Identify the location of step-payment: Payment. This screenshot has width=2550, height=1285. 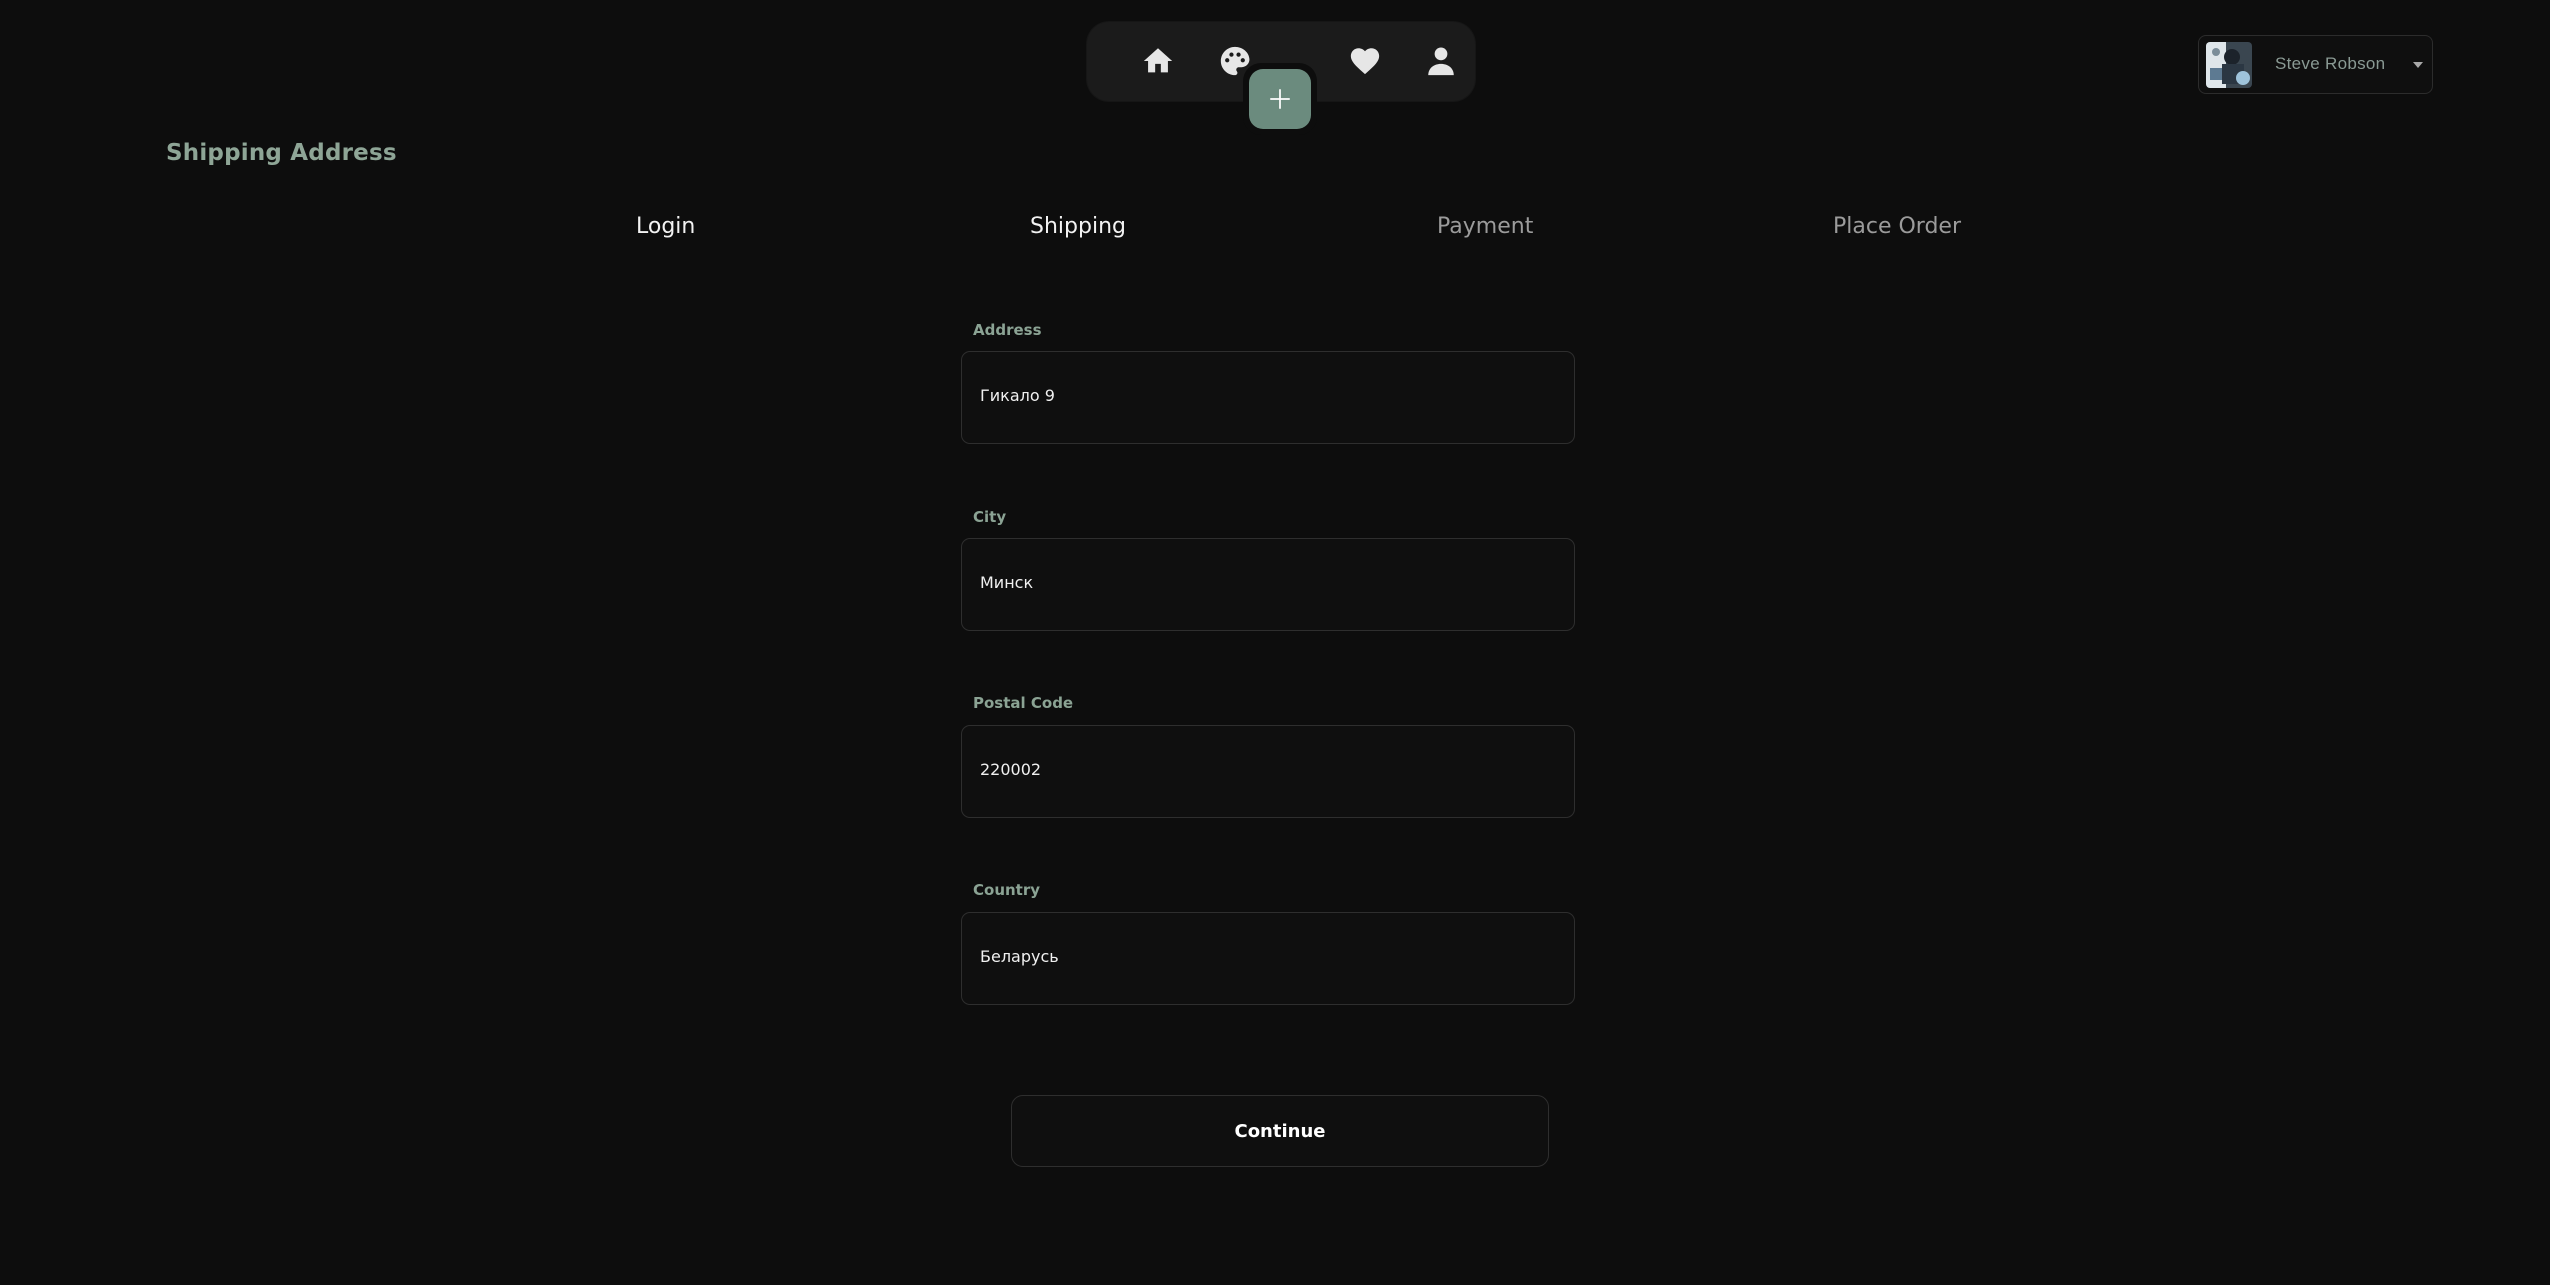
(1485, 226).